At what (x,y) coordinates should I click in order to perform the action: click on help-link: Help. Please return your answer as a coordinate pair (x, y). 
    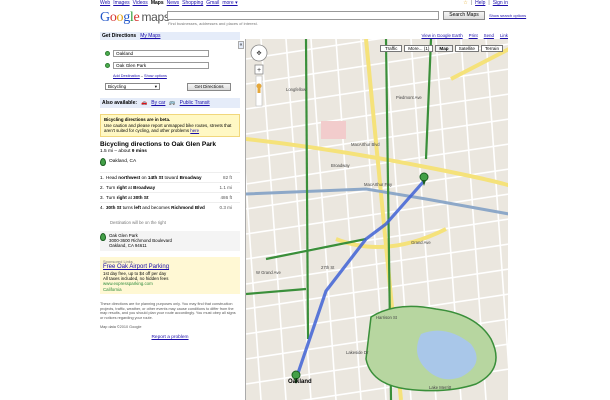
    Looking at the image, I should click on (480, 3).